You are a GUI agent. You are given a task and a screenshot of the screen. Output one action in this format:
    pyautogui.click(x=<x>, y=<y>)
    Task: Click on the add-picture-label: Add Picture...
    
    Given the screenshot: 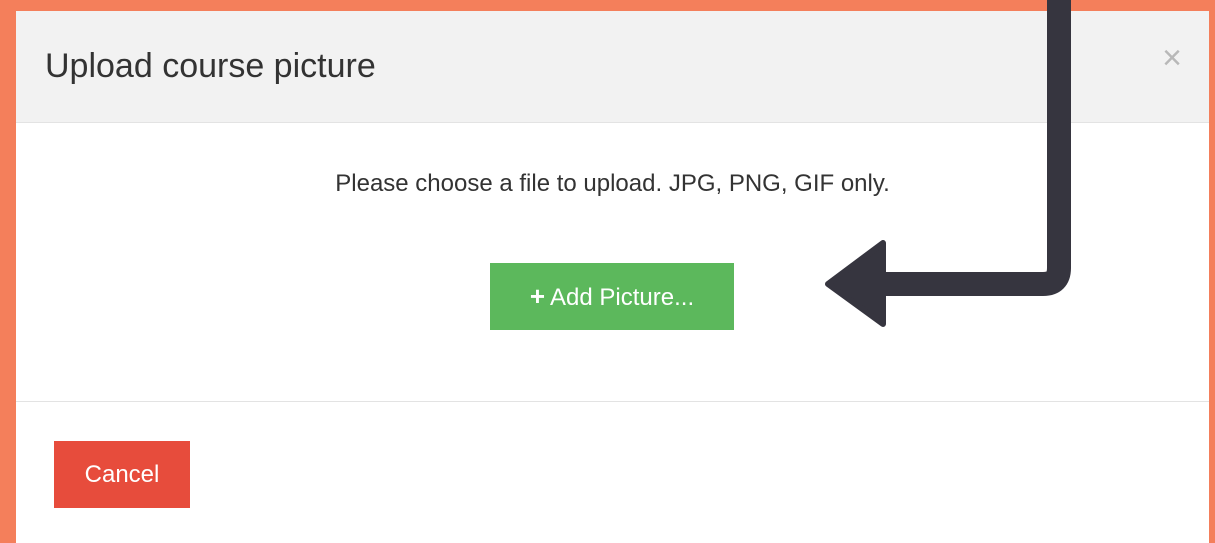 What is the action you would take?
    pyautogui.click(x=622, y=297)
    